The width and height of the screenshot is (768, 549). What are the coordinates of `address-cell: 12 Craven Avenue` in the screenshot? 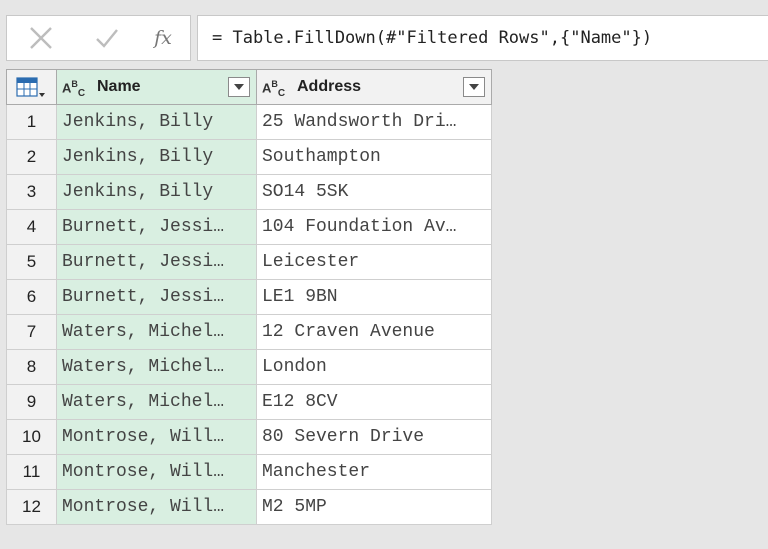 It's located at (374, 332).